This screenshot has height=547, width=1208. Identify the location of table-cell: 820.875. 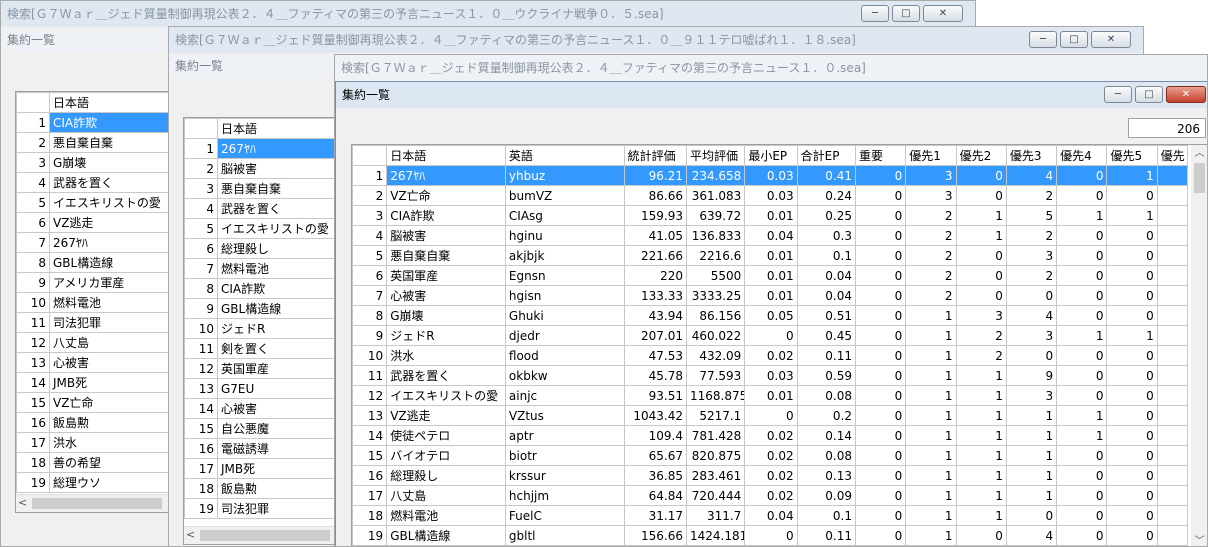
(715, 455).